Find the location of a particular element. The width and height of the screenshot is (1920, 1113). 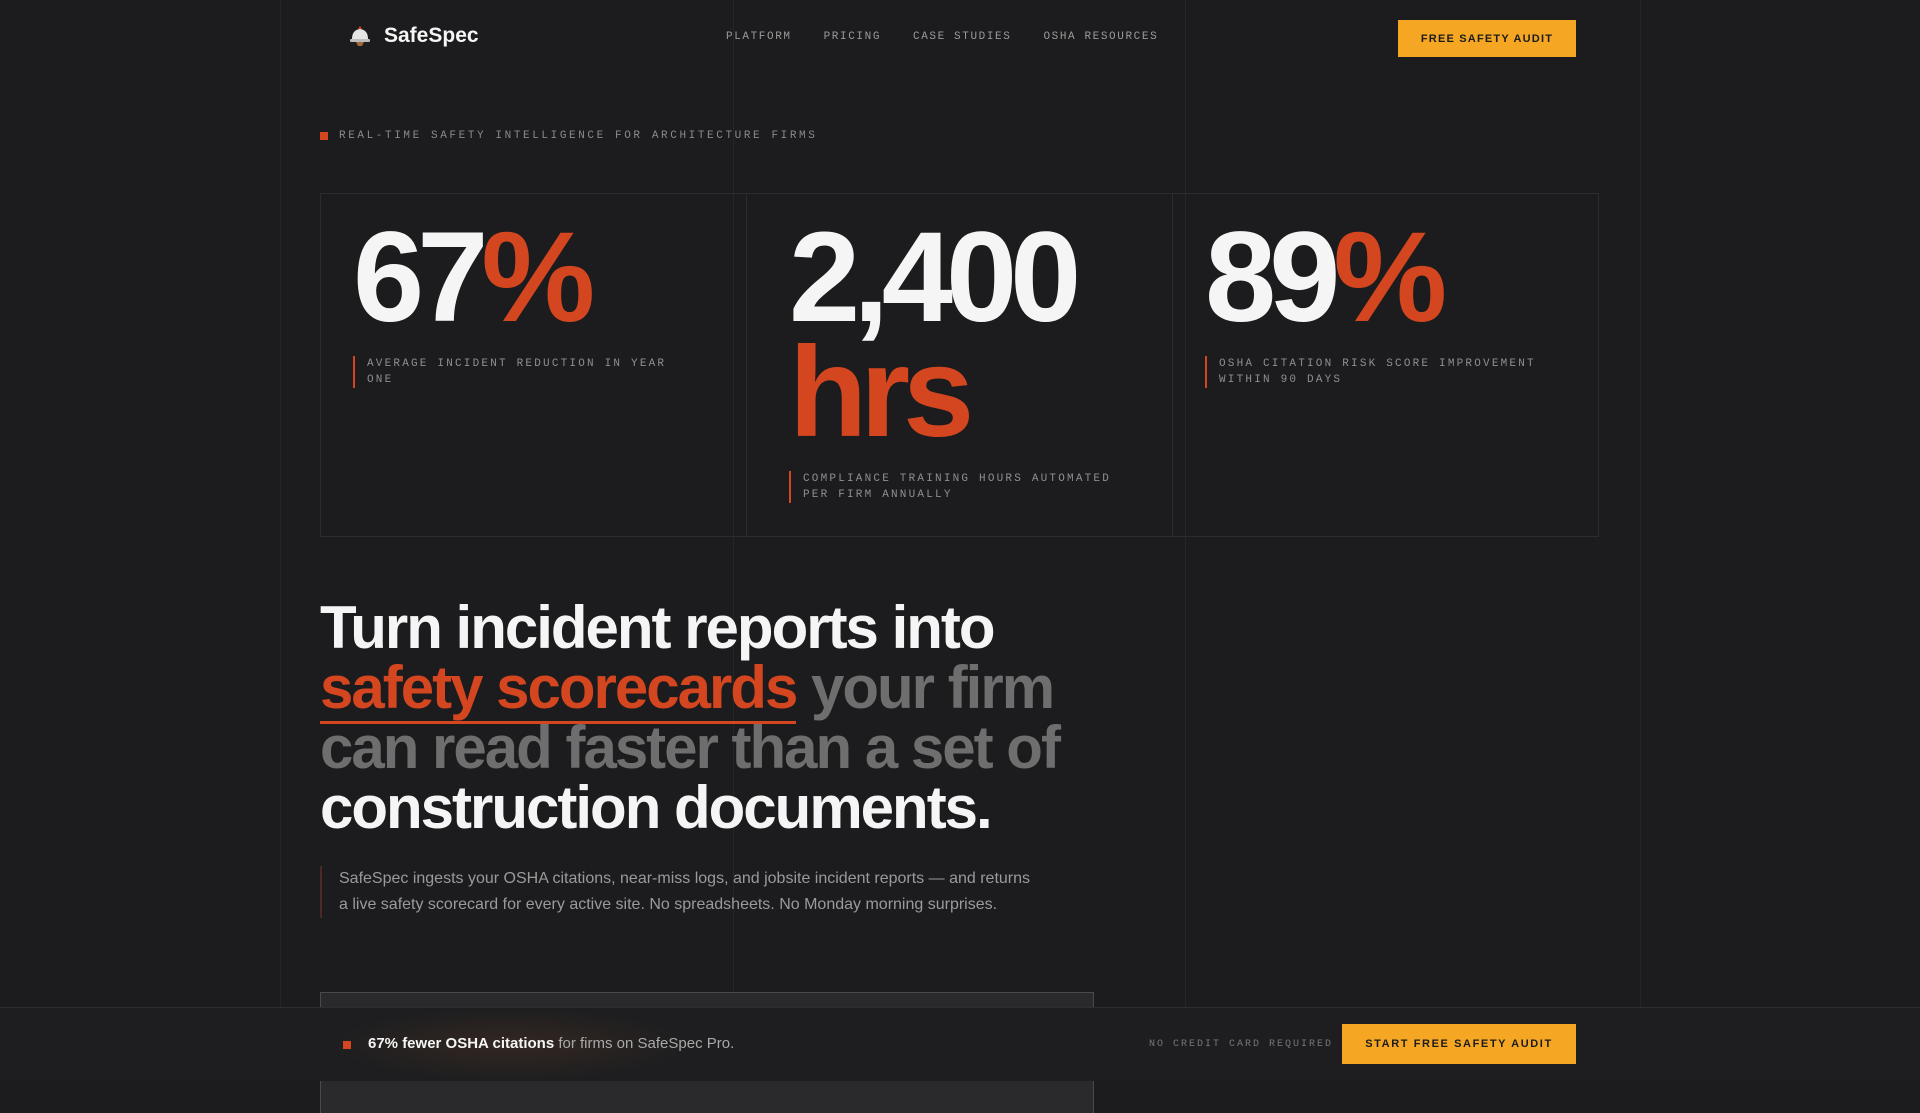

nav-link-osha-resources: OSHA RESOURCES is located at coordinates (1100, 37).